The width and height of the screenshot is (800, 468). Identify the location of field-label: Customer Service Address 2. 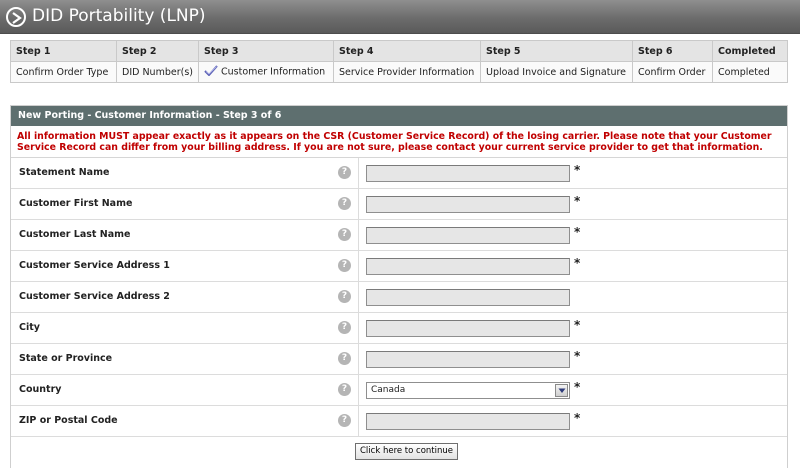
(185, 297).